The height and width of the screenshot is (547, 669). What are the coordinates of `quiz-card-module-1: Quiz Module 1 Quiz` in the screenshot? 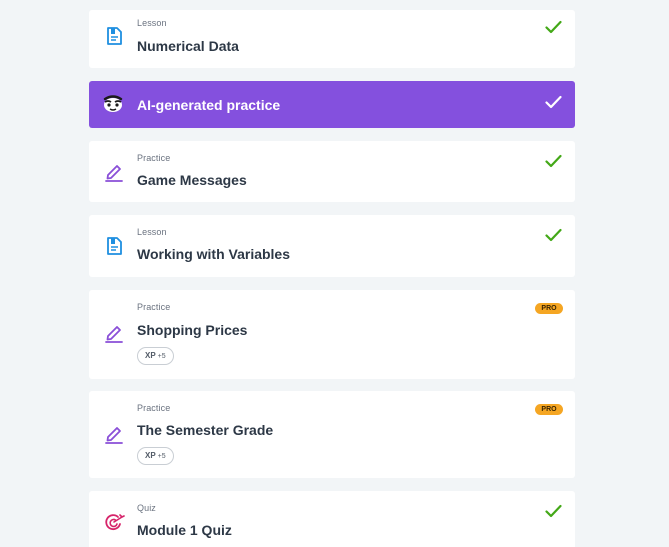 It's located at (332, 519).